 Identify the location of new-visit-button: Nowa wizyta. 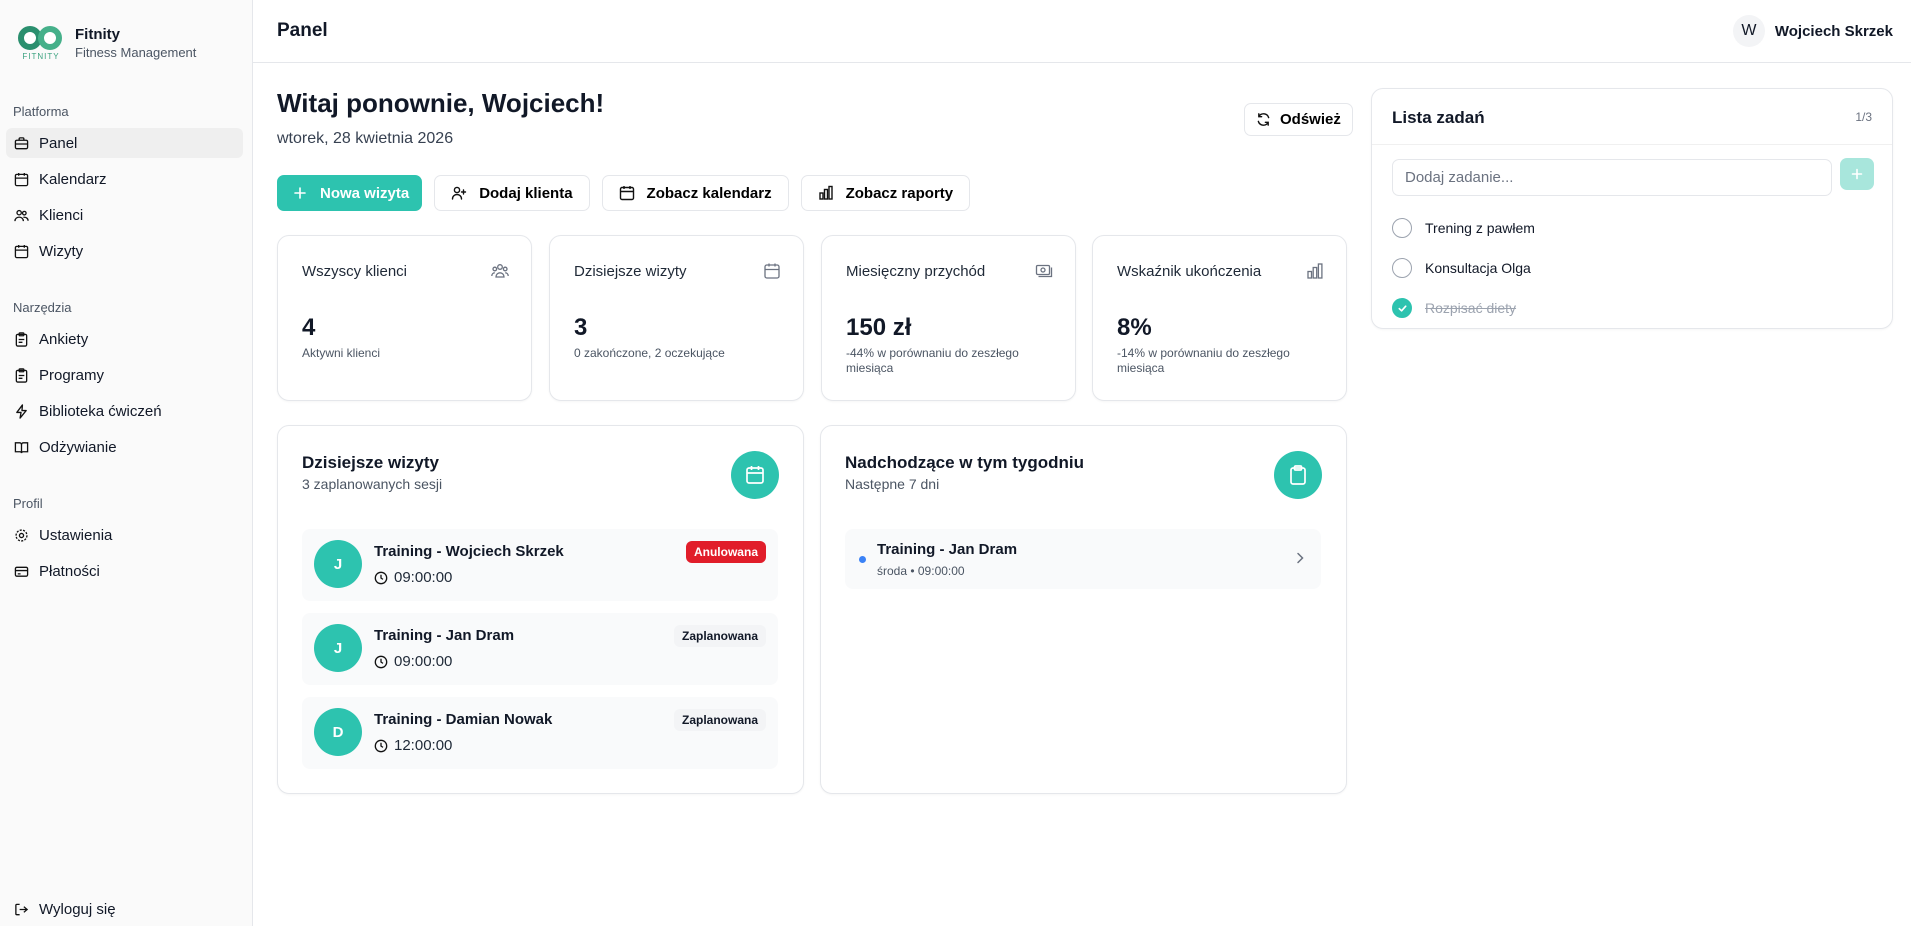
(350, 193).